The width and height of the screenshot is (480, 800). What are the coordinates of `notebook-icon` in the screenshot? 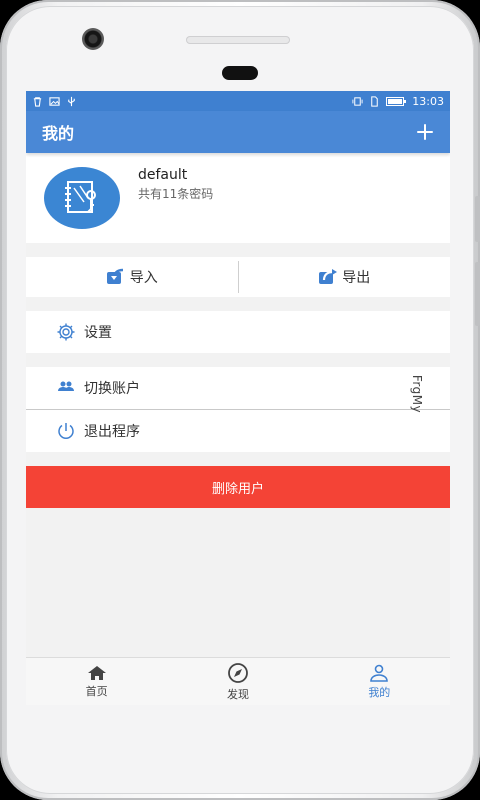 It's located at (80, 197).